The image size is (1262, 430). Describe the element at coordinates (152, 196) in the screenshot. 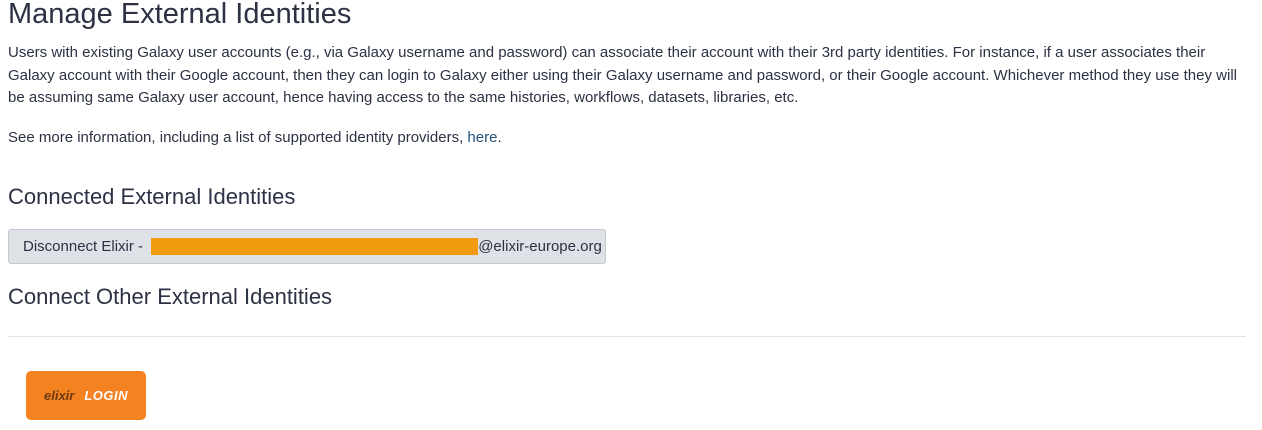

I see `connected-identities-heading: Connected External Identities` at that location.